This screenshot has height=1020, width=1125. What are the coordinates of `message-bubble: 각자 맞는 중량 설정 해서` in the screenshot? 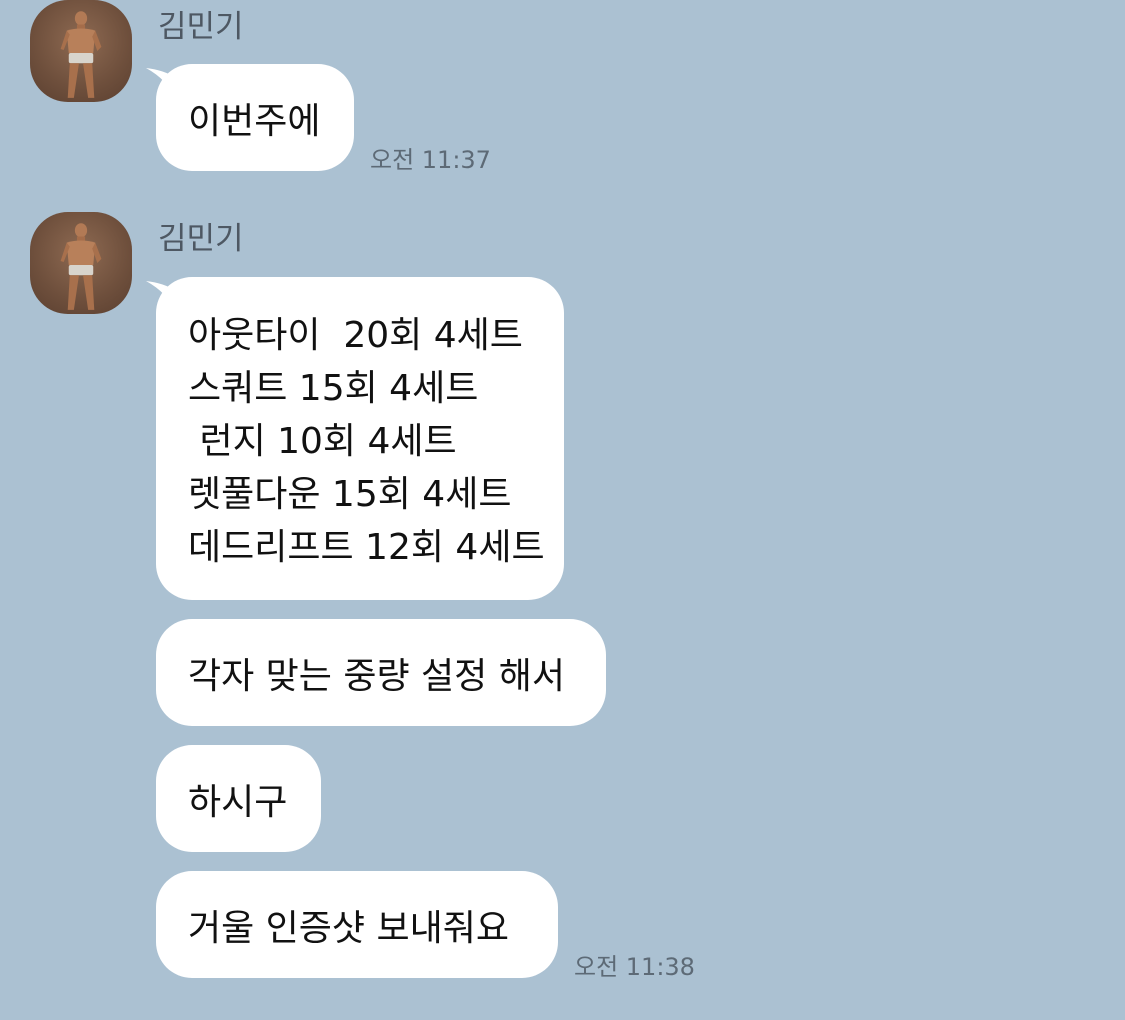 It's located at (381, 672).